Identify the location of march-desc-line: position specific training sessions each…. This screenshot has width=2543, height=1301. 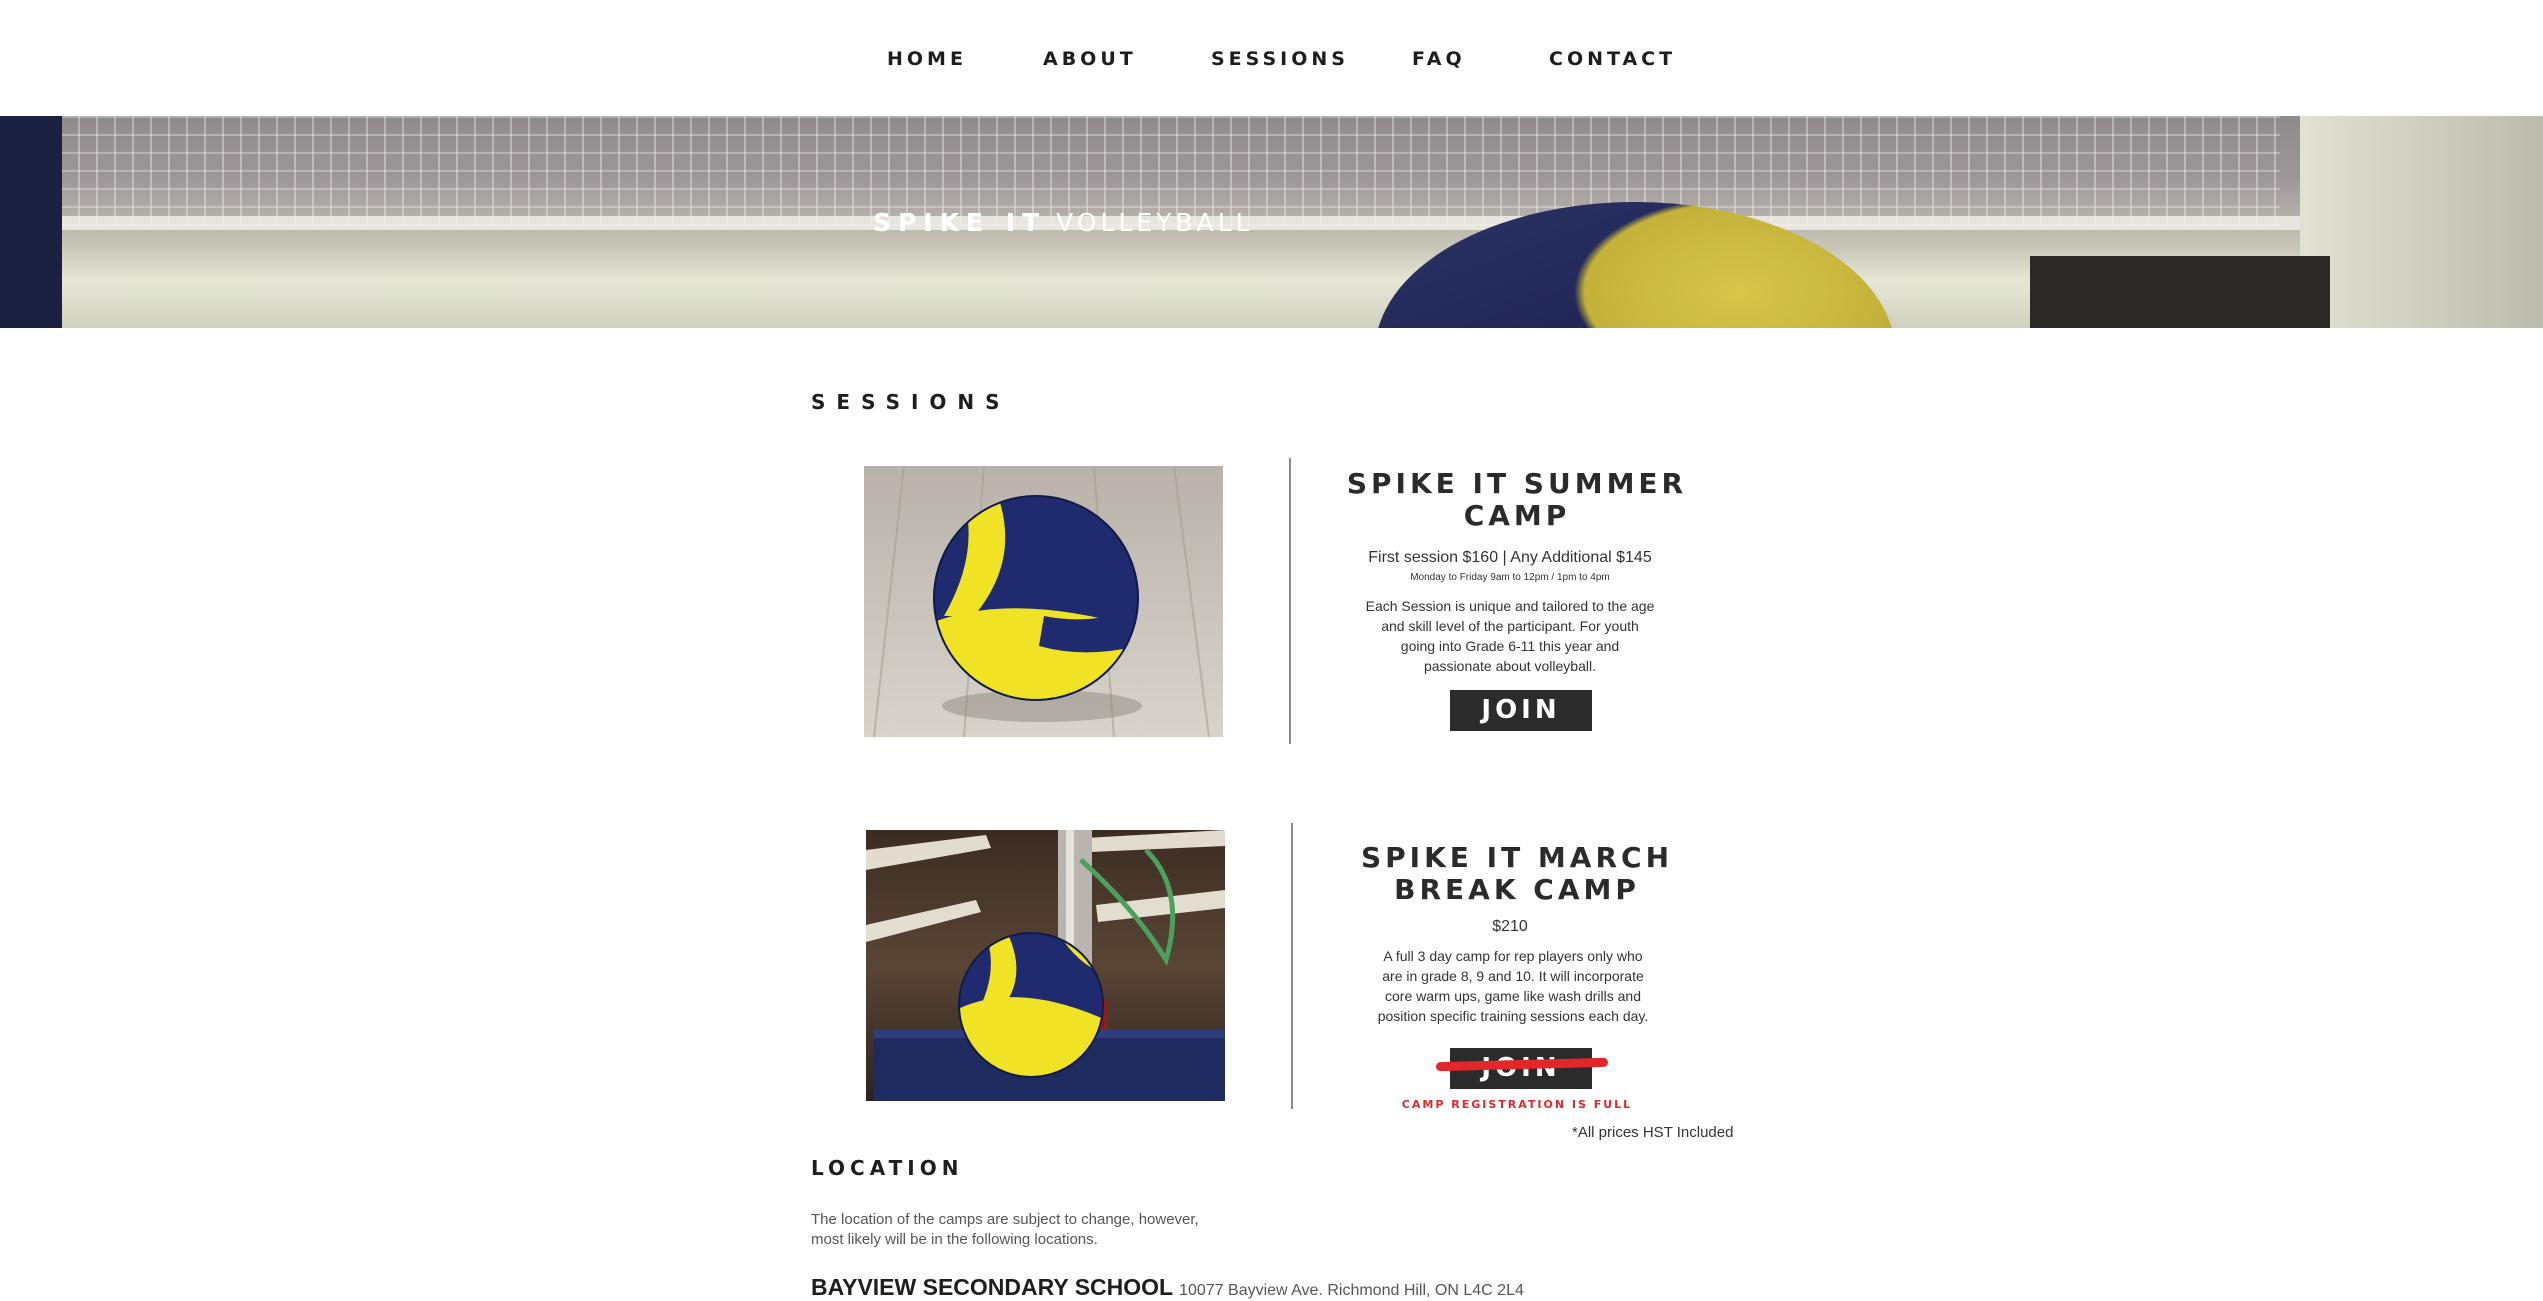
(1513, 1016).